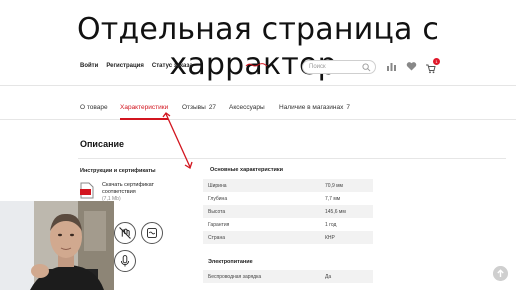 This screenshot has height=290, width=516. I want to click on spec-value: 145,6 мм, so click(335, 211).